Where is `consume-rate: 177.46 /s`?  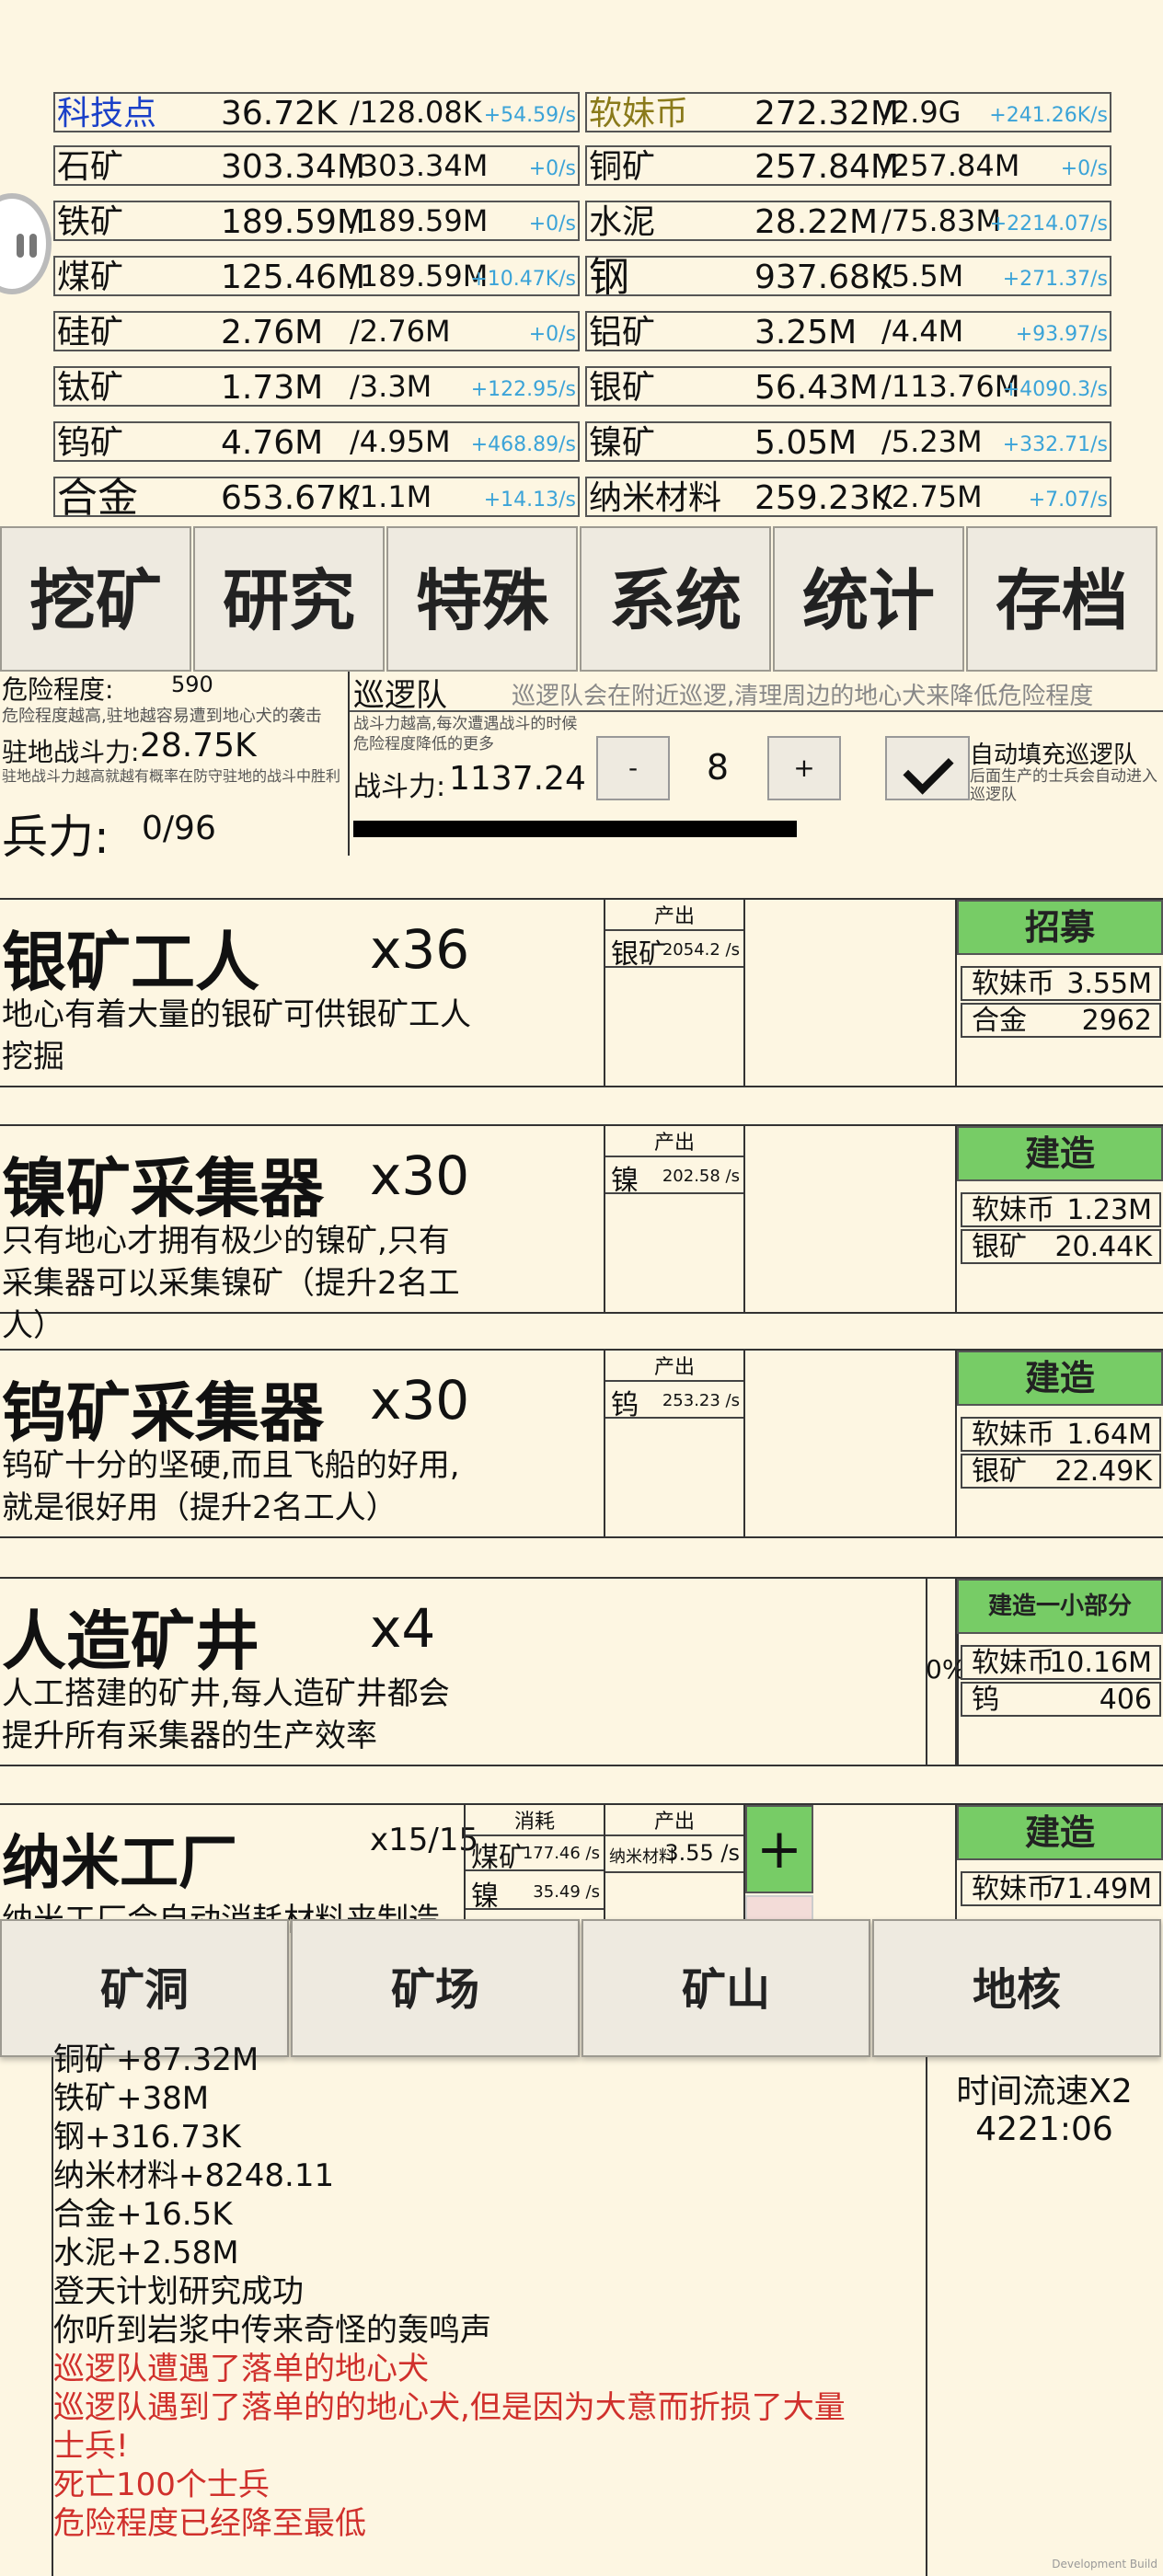 consume-rate: 177.46 /s is located at coordinates (561, 1853).